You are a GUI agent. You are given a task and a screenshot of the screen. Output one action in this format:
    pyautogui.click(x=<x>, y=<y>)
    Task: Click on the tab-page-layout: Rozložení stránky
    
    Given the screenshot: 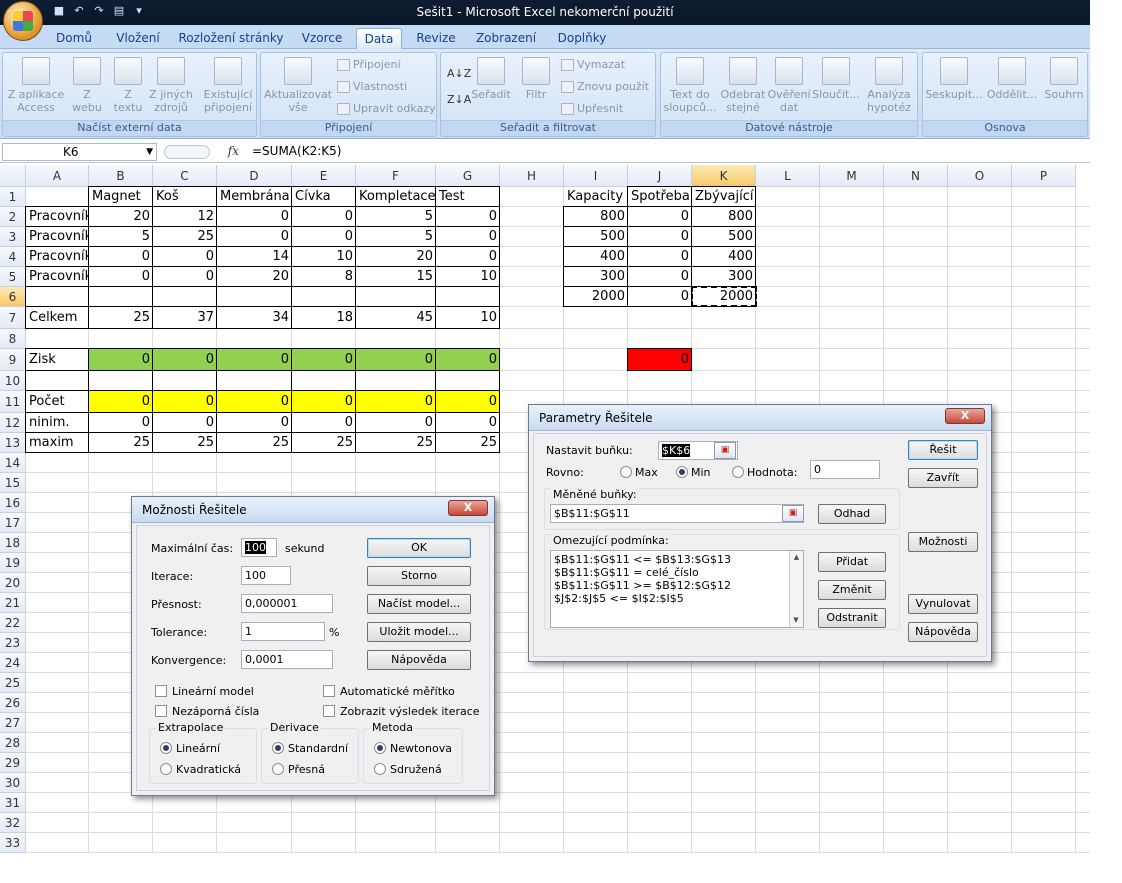 What is the action you would take?
    pyautogui.click(x=231, y=38)
    